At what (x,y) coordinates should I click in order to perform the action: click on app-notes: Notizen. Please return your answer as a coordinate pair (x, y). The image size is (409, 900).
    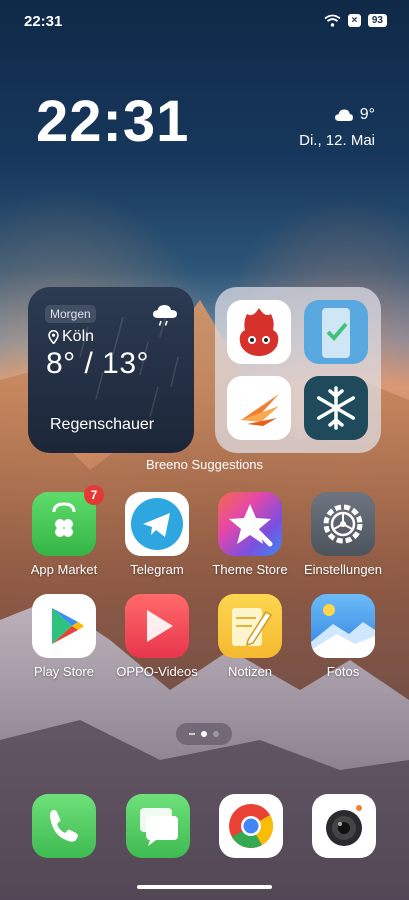
    Looking at the image, I should click on (250, 636).